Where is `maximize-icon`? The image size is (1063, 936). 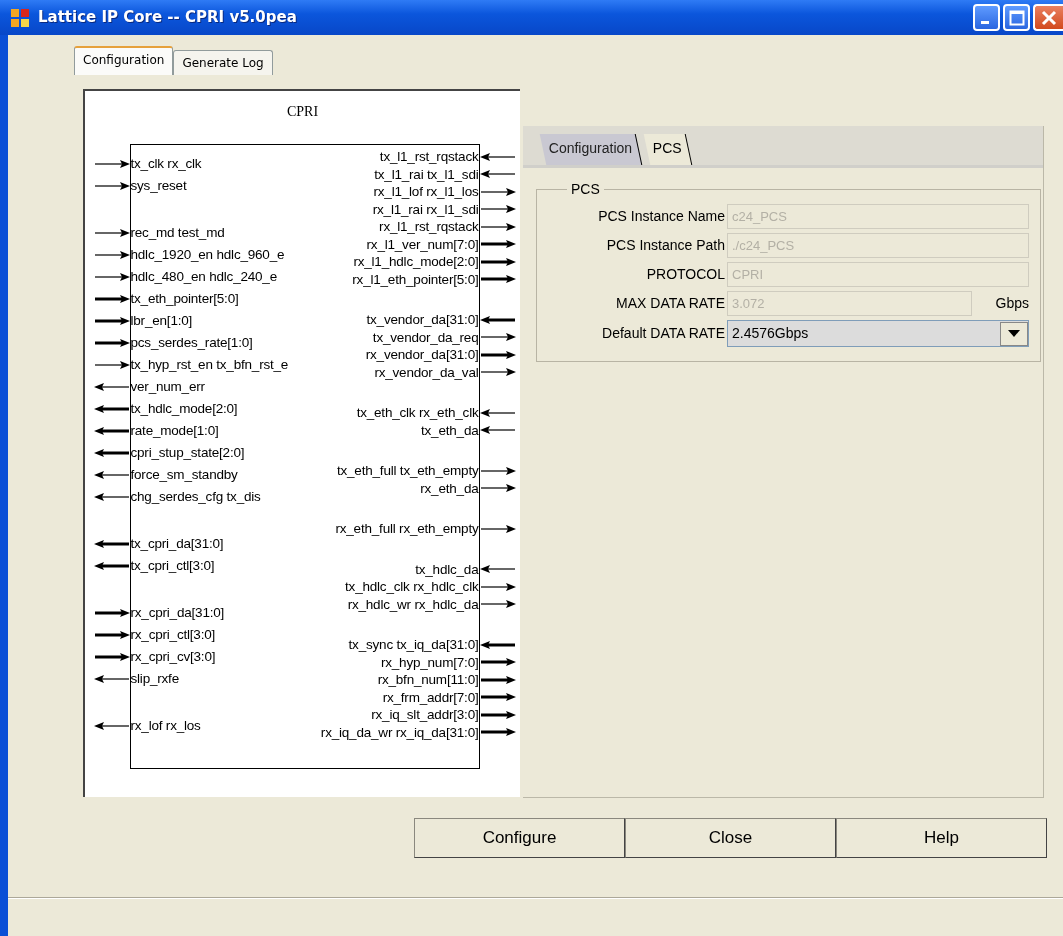
maximize-icon is located at coordinates (1016, 17).